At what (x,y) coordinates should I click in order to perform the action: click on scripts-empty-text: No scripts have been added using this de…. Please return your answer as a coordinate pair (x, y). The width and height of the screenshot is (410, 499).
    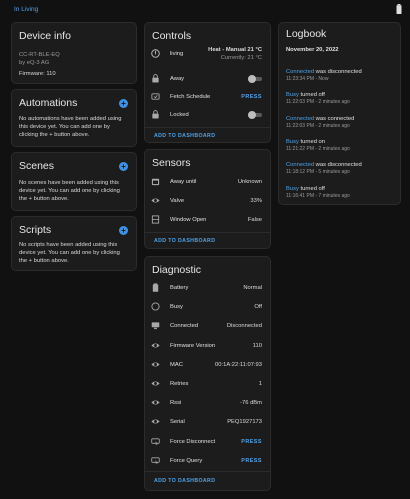
    Looking at the image, I should click on (69, 253).